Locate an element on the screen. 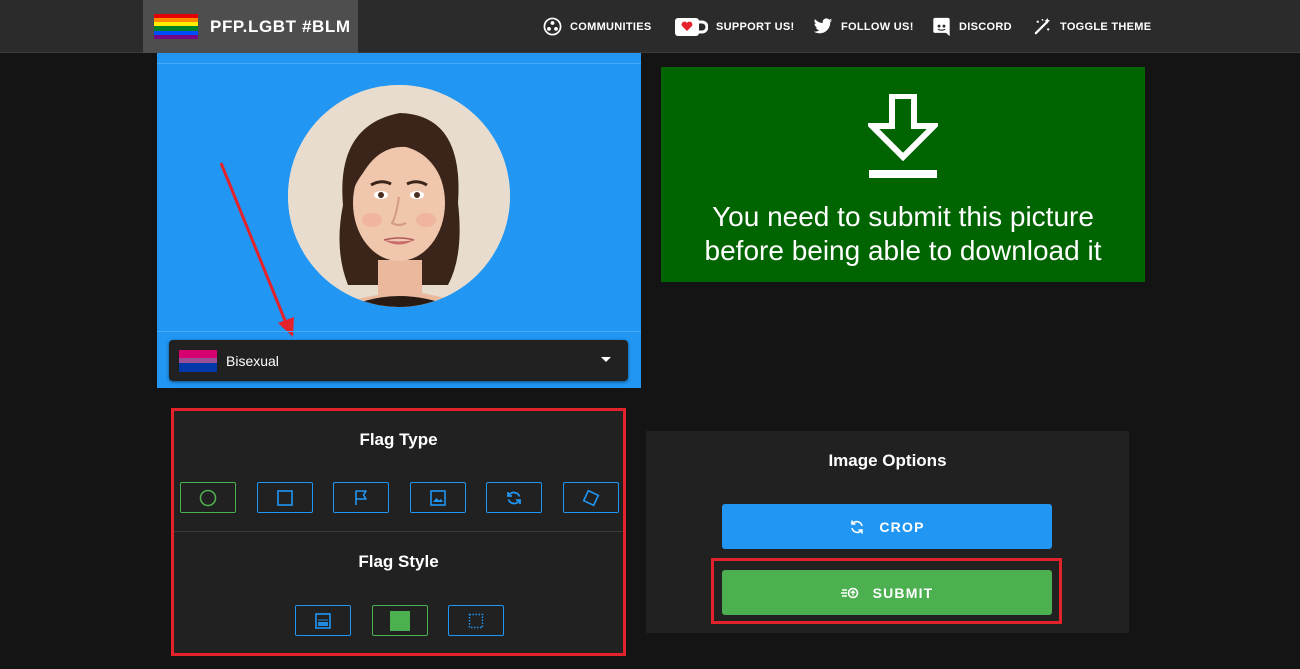  nav-support-label: SUPPORT US! is located at coordinates (755, 26).